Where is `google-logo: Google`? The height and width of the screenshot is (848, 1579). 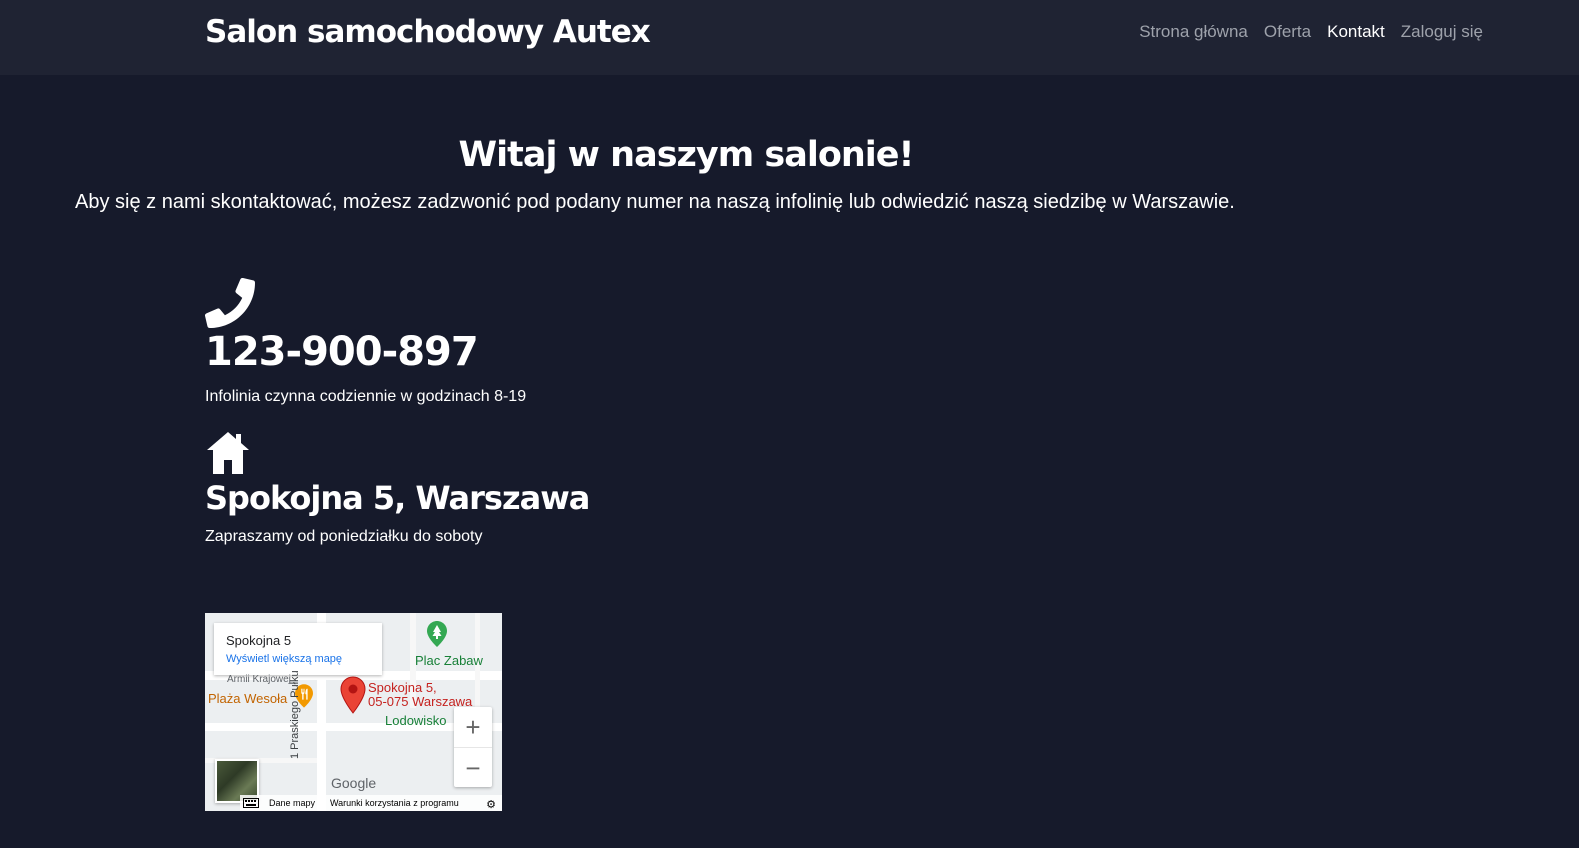 google-logo: Google is located at coordinates (354, 783).